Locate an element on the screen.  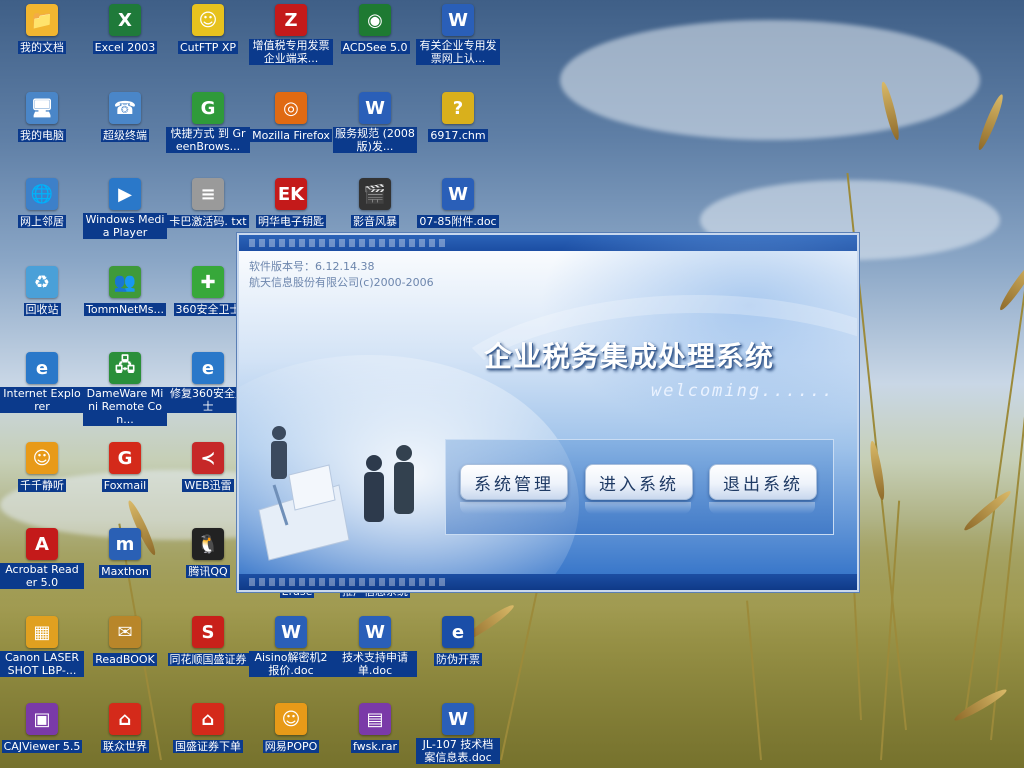
desktop-icon: ▣ CAJViewer 5.5 is located at coordinates (42, 728).